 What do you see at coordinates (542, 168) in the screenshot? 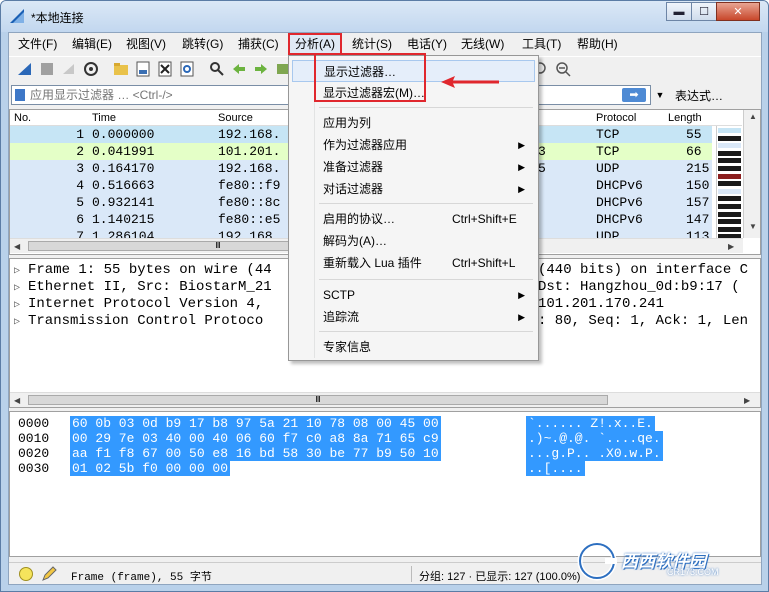
I see `packet-destination: 5` at bounding box center [542, 168].